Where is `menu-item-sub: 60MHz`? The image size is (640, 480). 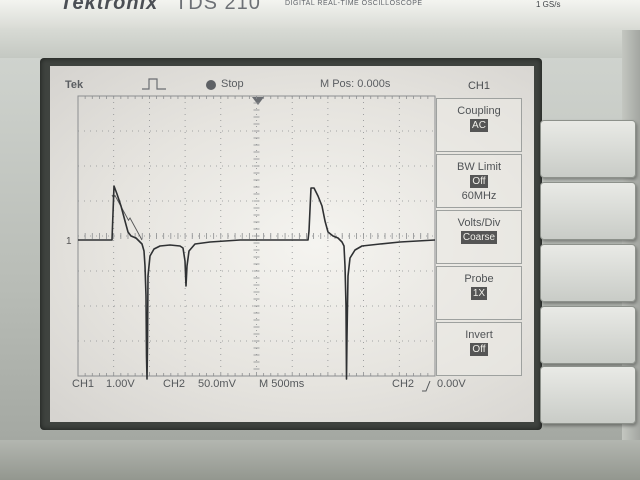 menu-item-sub: 60MHz is located at coordinates (479, 196).